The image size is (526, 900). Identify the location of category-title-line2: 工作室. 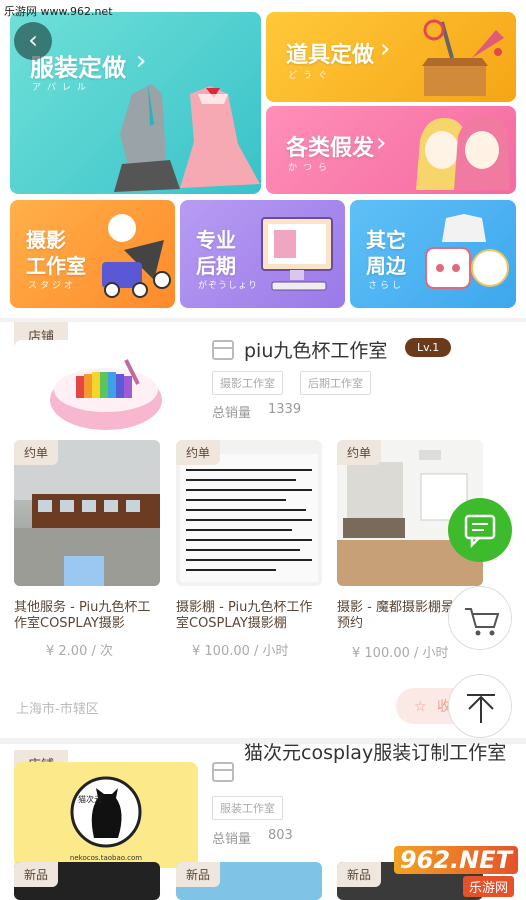
(56, 266).